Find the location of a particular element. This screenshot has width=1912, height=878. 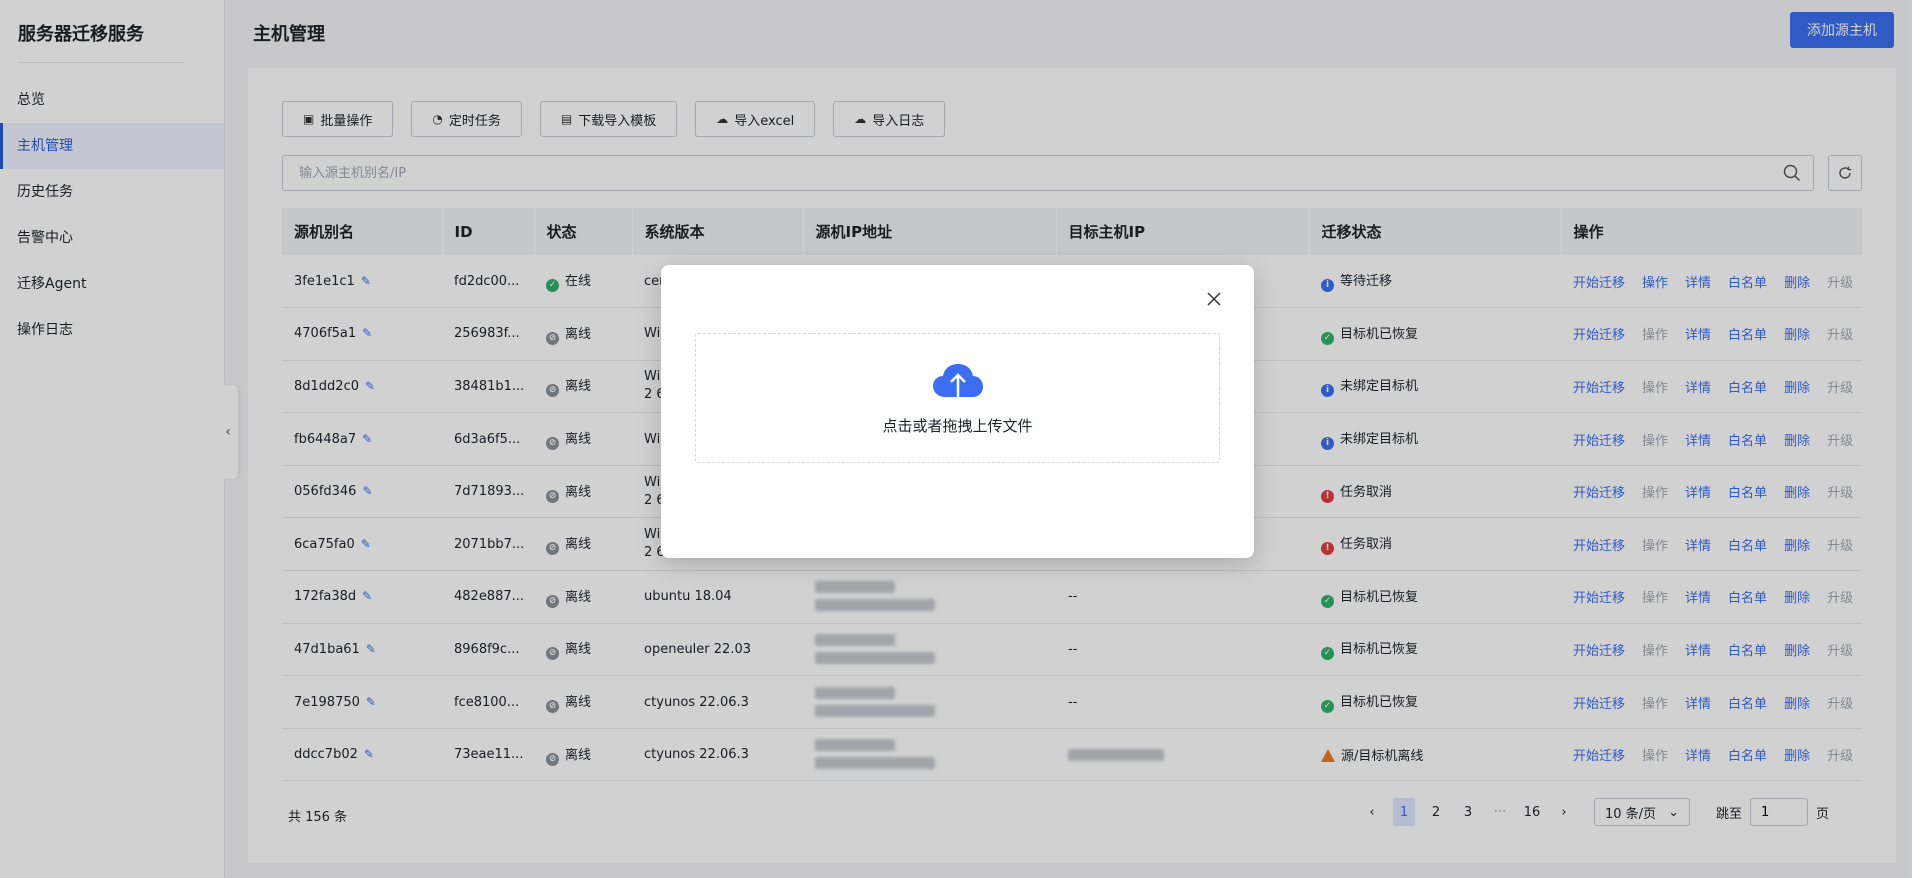

upload-hint-text: 点击或者拖拽上传文件 is located at coordinates (957, 425).